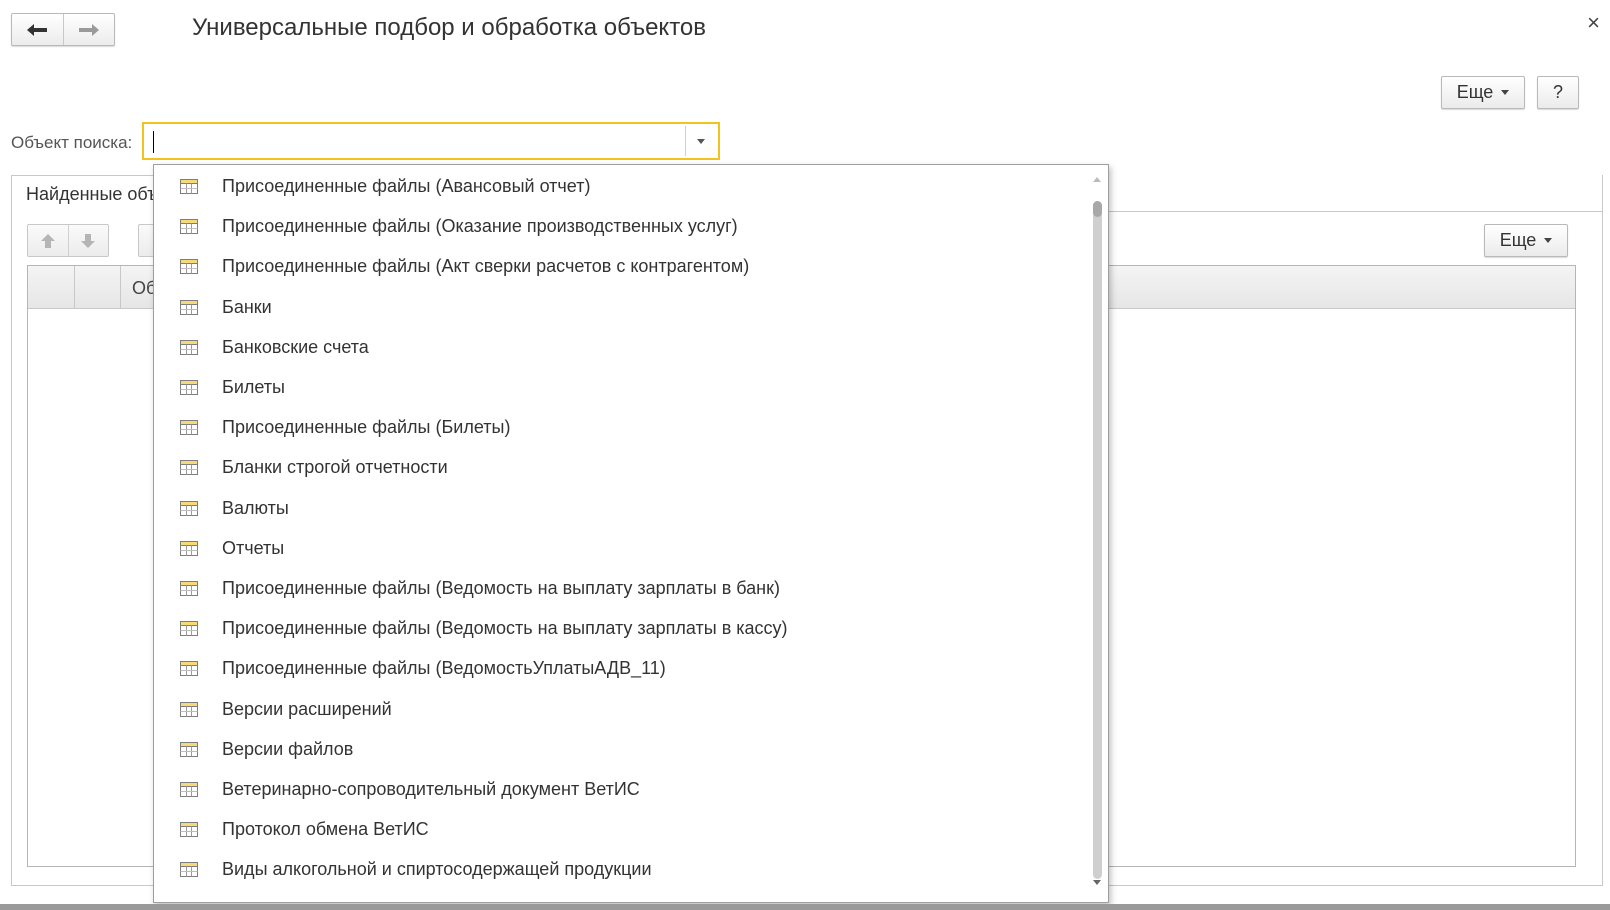  I want to click on tab-found-objects: Найденные объекты, so click(91, 193).